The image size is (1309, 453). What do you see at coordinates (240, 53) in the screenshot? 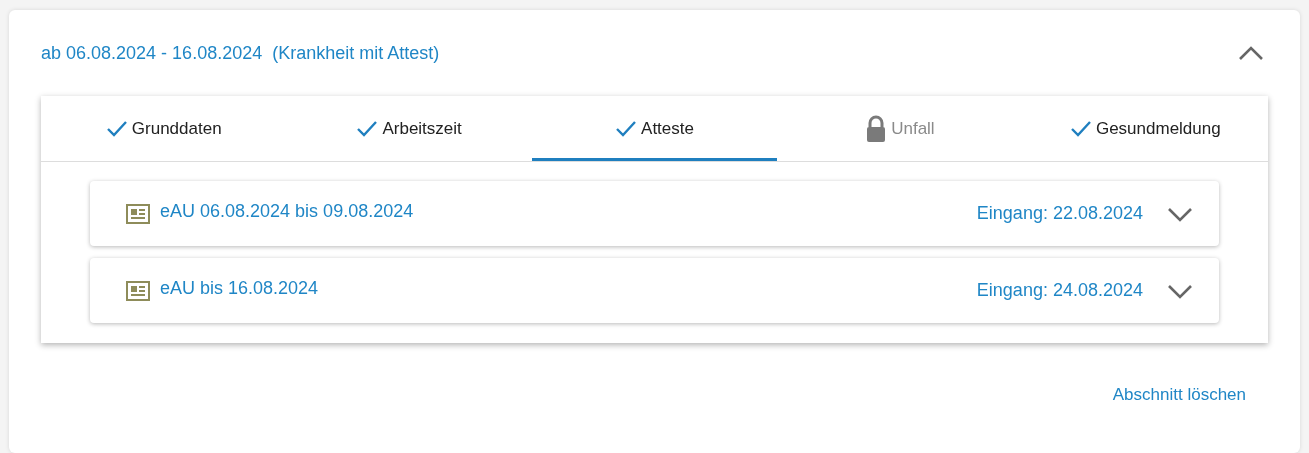
I see `section-title: ab 06.08.2024 - 16.08.2024 (Krankheit mit Attest)` at bounding box center [240, 53].